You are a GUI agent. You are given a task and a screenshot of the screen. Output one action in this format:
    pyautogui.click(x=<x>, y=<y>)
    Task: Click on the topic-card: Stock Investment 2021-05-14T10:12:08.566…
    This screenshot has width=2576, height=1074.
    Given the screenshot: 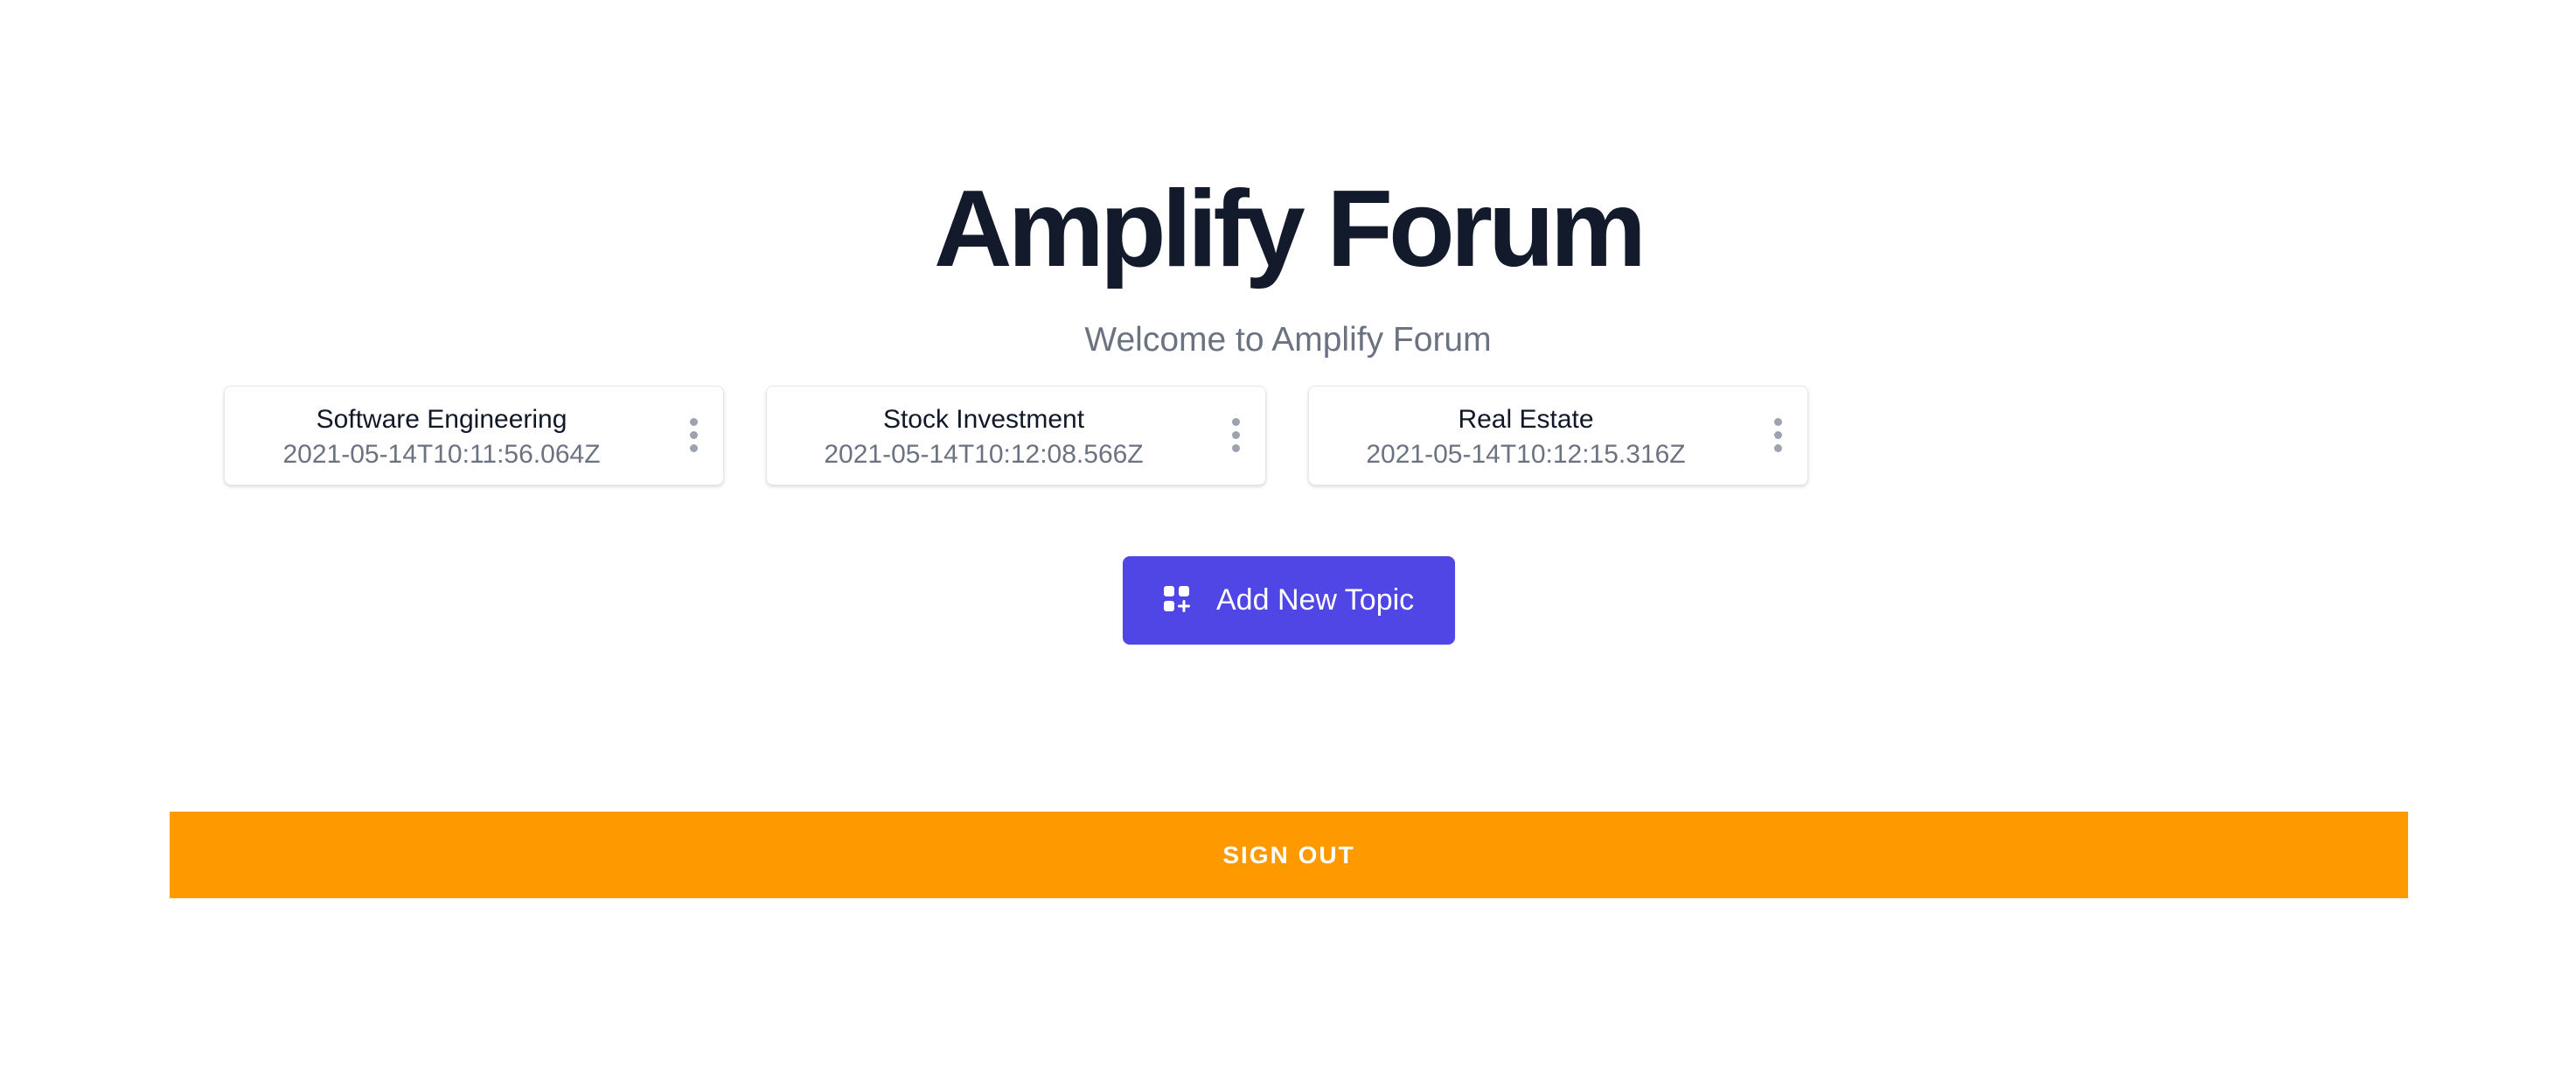 What is the action you would take?
    pyautogui.click(x=1016, y=436)
    